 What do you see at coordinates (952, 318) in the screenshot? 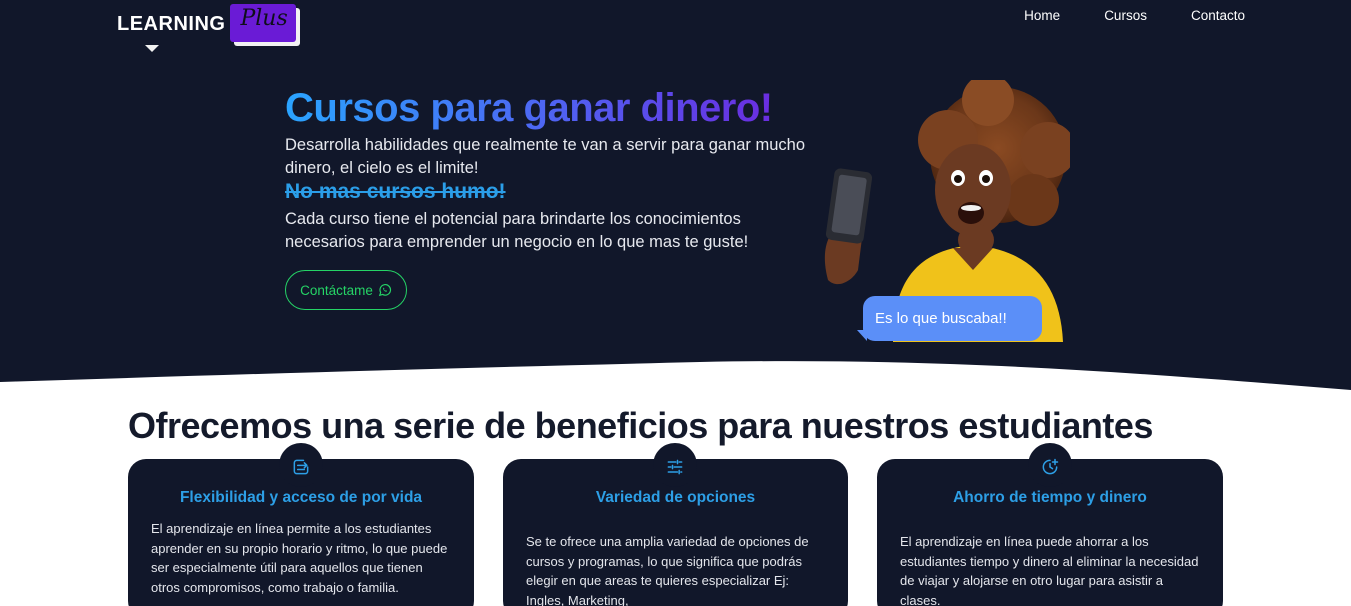
I see `chat-bubble: Es lo que buscaba!!` at bounding box center [952, 318].